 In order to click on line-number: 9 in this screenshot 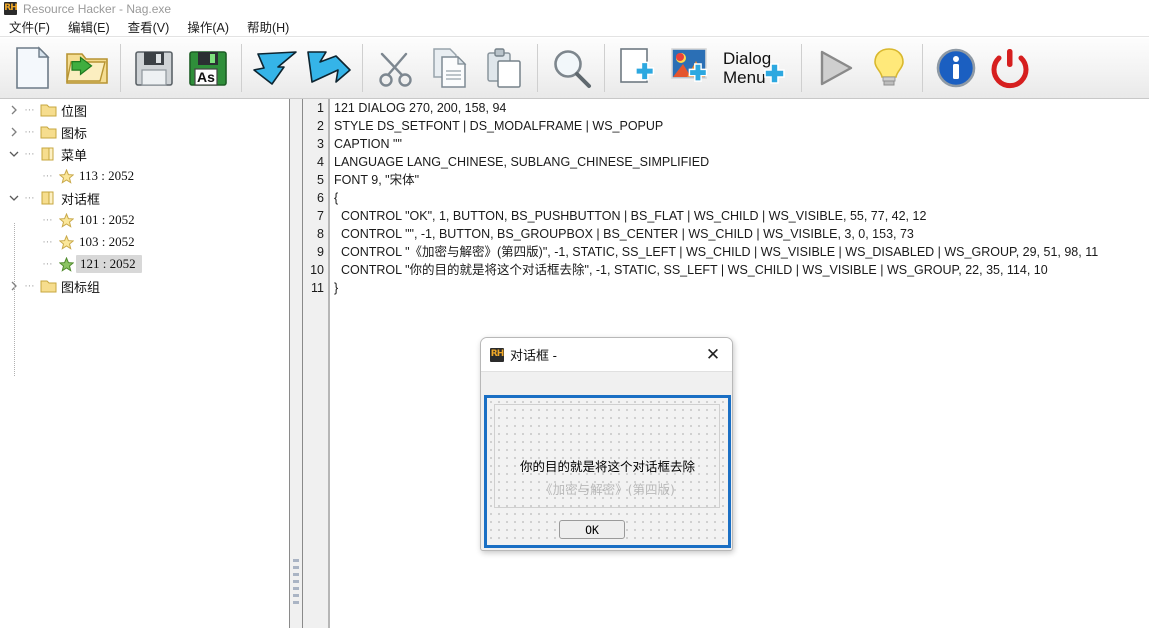, I will do `click(320, 252)`.